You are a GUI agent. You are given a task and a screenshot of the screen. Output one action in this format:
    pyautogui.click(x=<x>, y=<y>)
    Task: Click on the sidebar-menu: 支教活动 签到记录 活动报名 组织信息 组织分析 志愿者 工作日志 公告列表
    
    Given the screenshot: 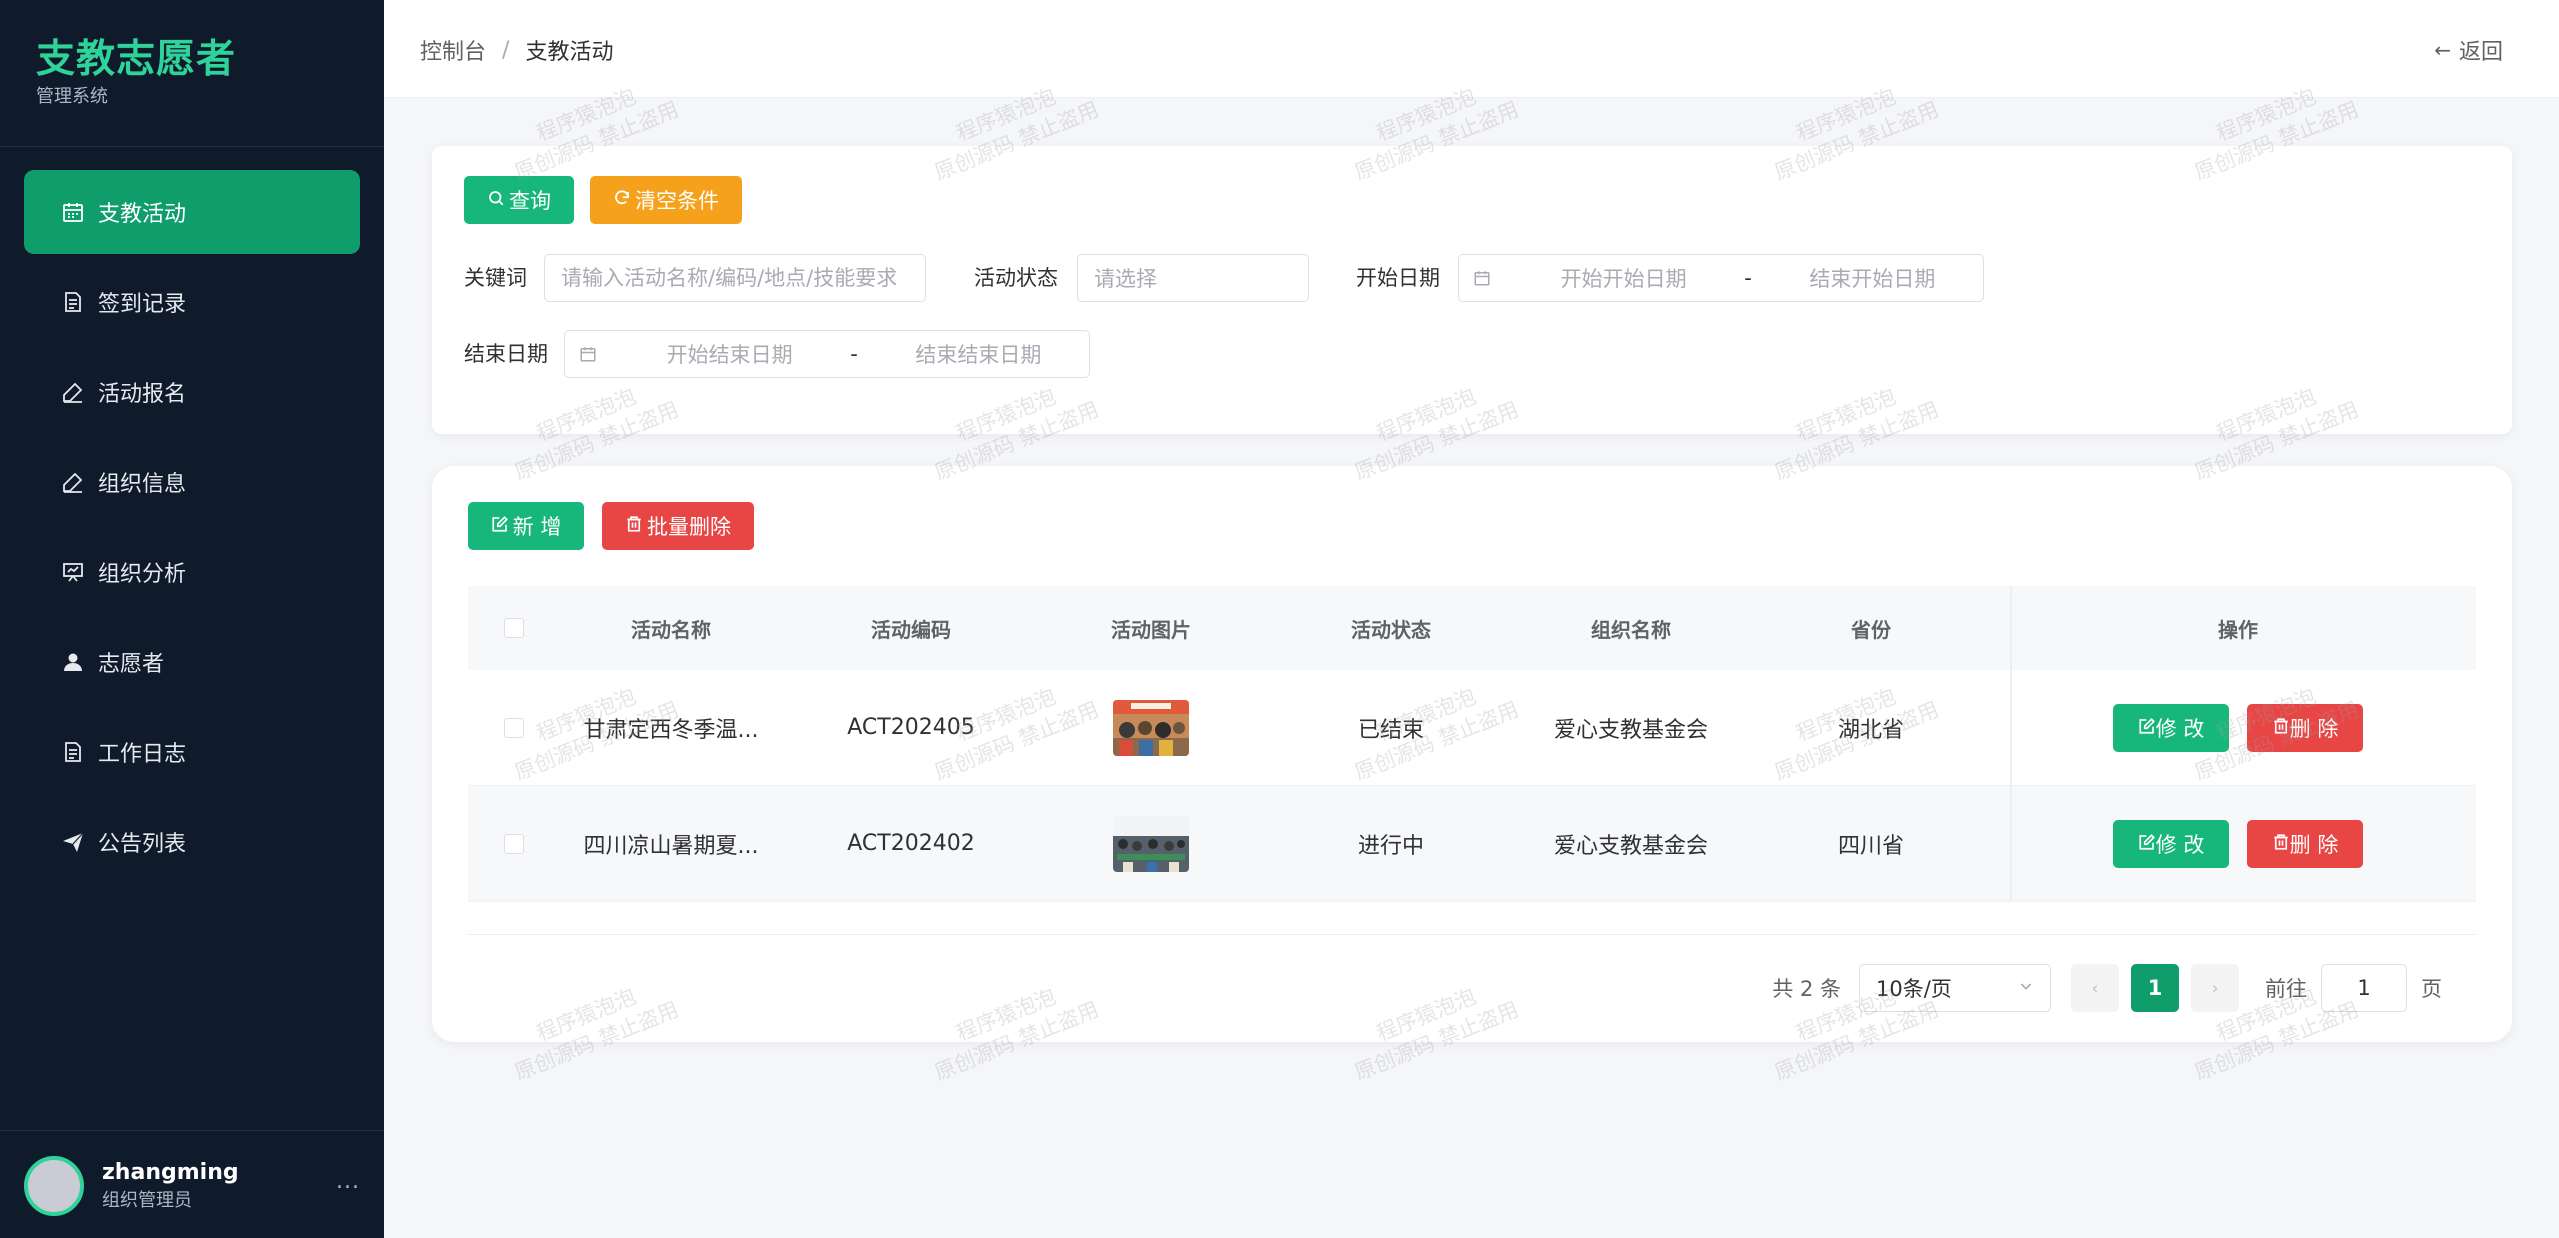 What is the action you would take?
    pyautogui.click(x=192, y=530)
    